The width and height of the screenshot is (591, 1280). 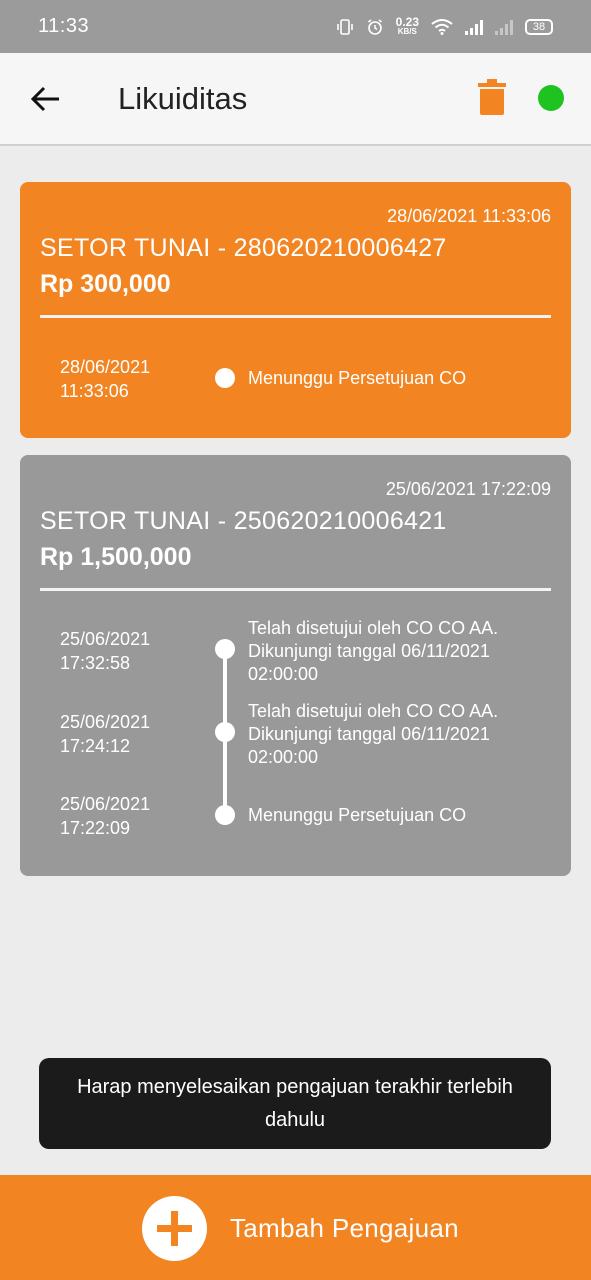 I want to click on alarm-icon, so click(x=374, y=26).